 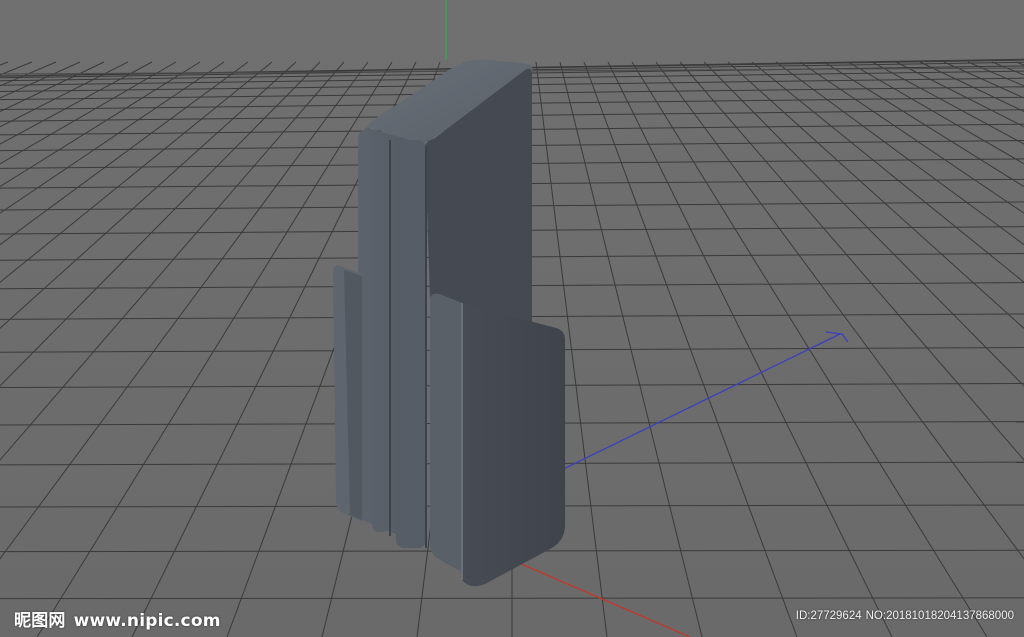 What do you see at coordinates (446, 432) in the screenshot?
I see `front-block-left-face` at bounding box center [446, 432].